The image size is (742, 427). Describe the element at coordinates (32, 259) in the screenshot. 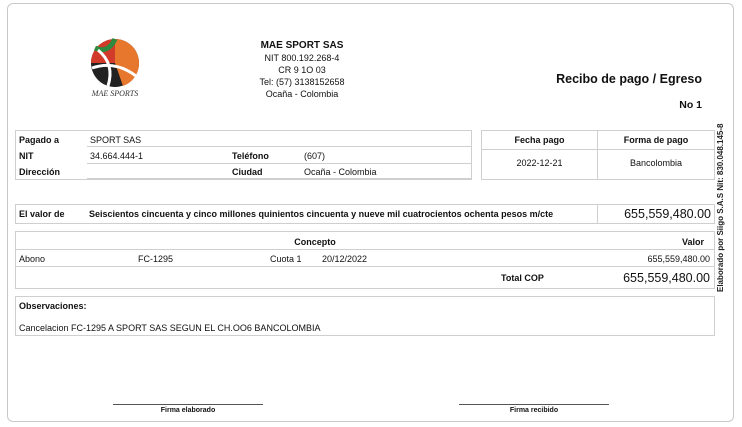

I see `concept-type: Abono` at that location.